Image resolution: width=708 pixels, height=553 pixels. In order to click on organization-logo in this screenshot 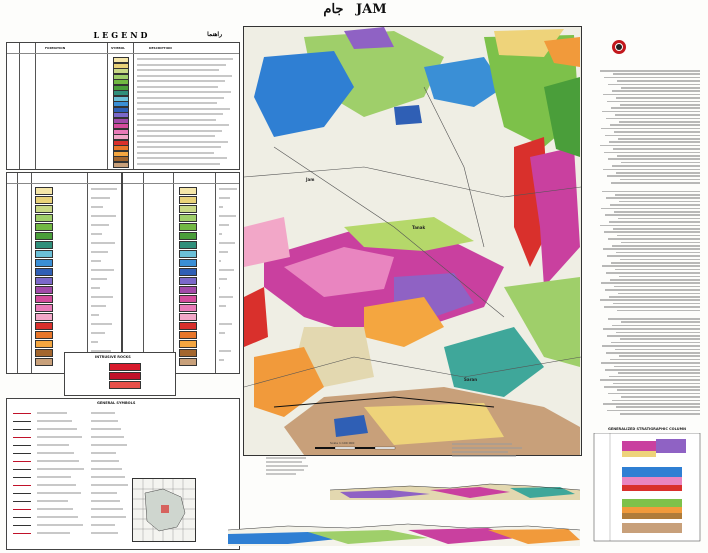, I will do `click(653, 50)`.